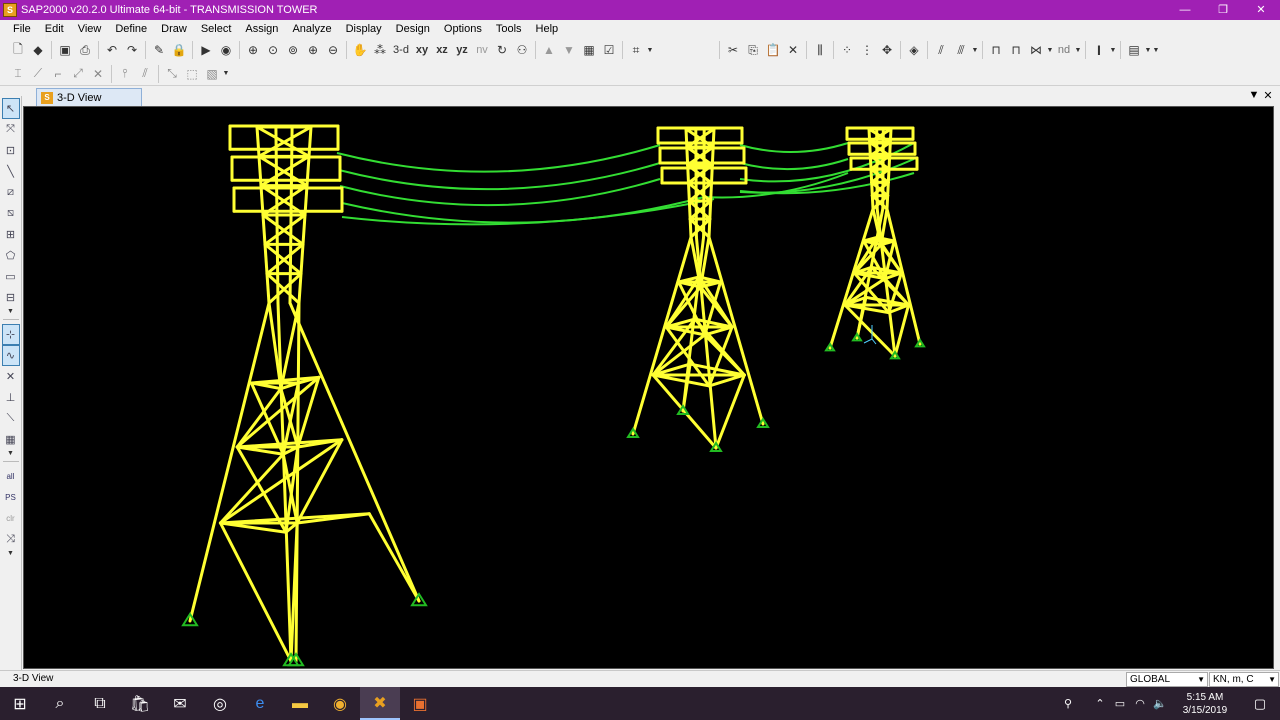 Image resolution: width=1280 pixels, height=720 pixels. What do you see at coordinates (1064, 50) in the screenshot?
I see `nd-button: nd` at bounding box center [1064, 50].